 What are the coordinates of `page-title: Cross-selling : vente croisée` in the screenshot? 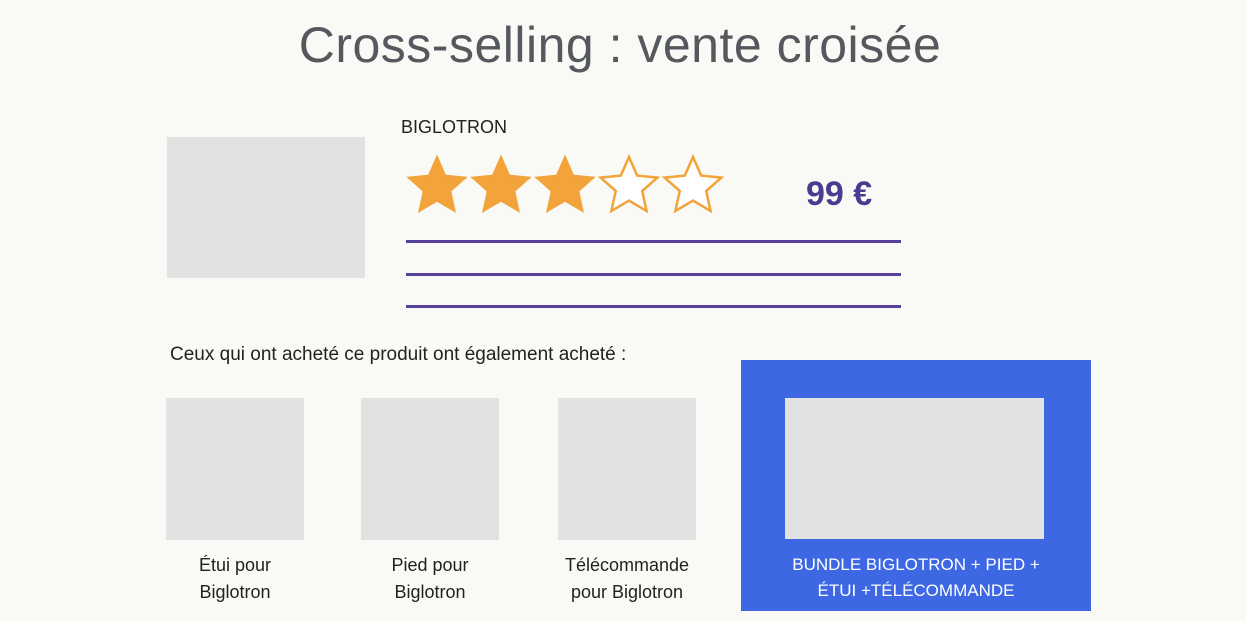 It's located at (620, 45).